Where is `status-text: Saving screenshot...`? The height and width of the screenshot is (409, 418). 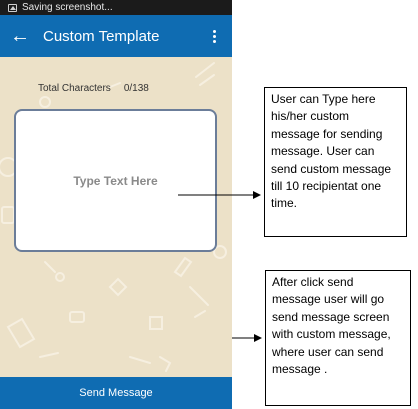 status-text: Saving screenshot... is located at coordinates (67, 7).